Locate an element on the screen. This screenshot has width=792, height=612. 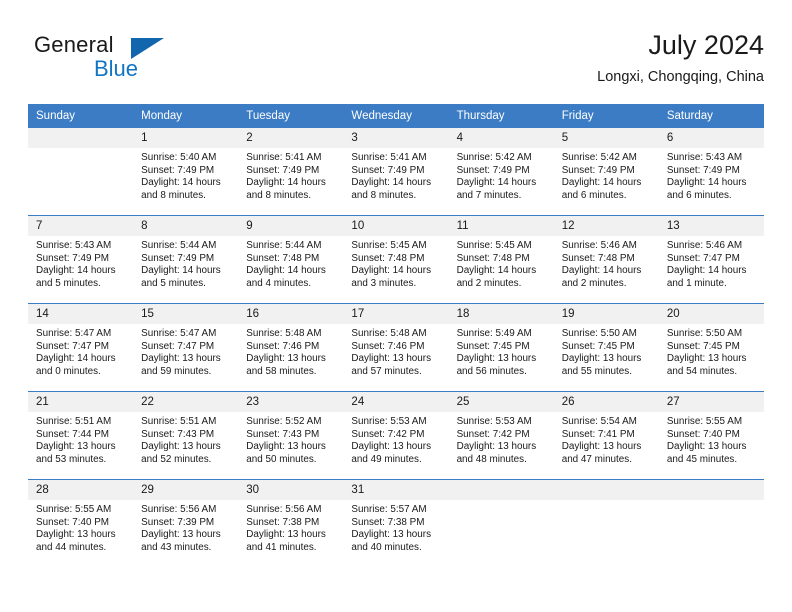
daylight-text: Daylight: 14 hours and 7 minutes. is located at coordinates (496, 189).